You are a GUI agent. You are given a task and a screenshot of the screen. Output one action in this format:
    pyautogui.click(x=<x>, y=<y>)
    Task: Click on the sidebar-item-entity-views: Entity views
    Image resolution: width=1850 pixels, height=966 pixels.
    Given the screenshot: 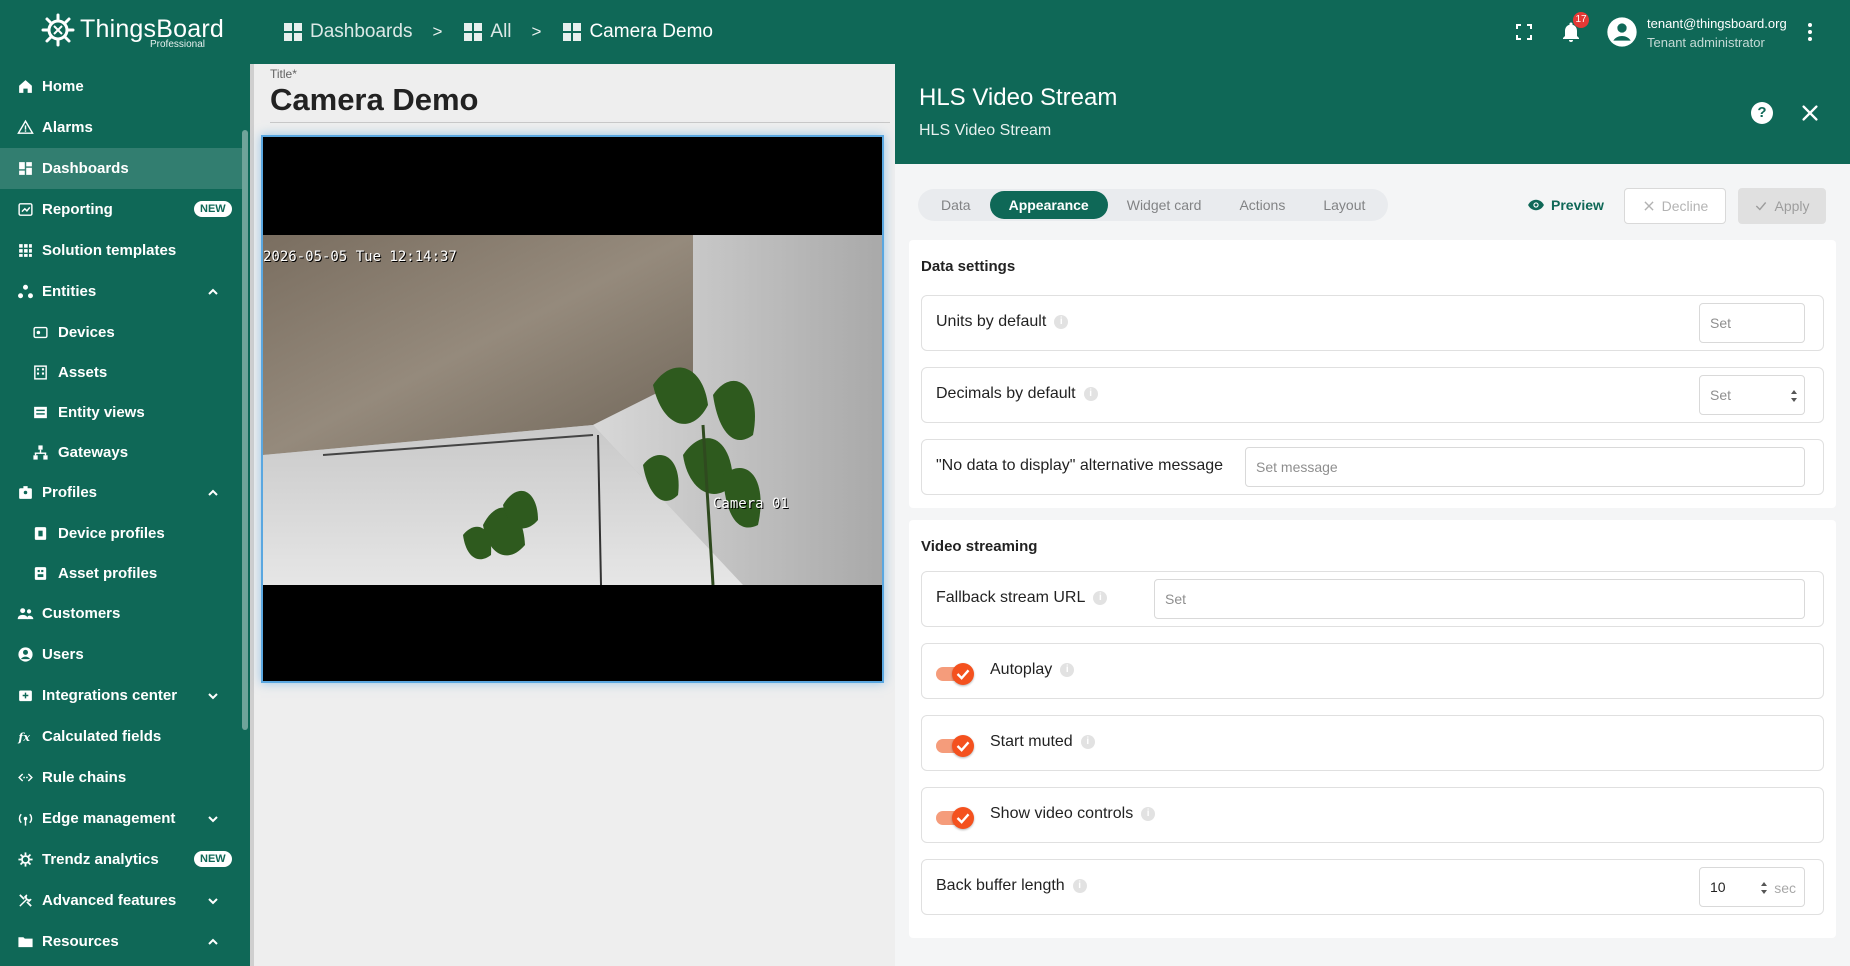 What is the action you would take?
    pyautogui.click(x=121, y=412)
    